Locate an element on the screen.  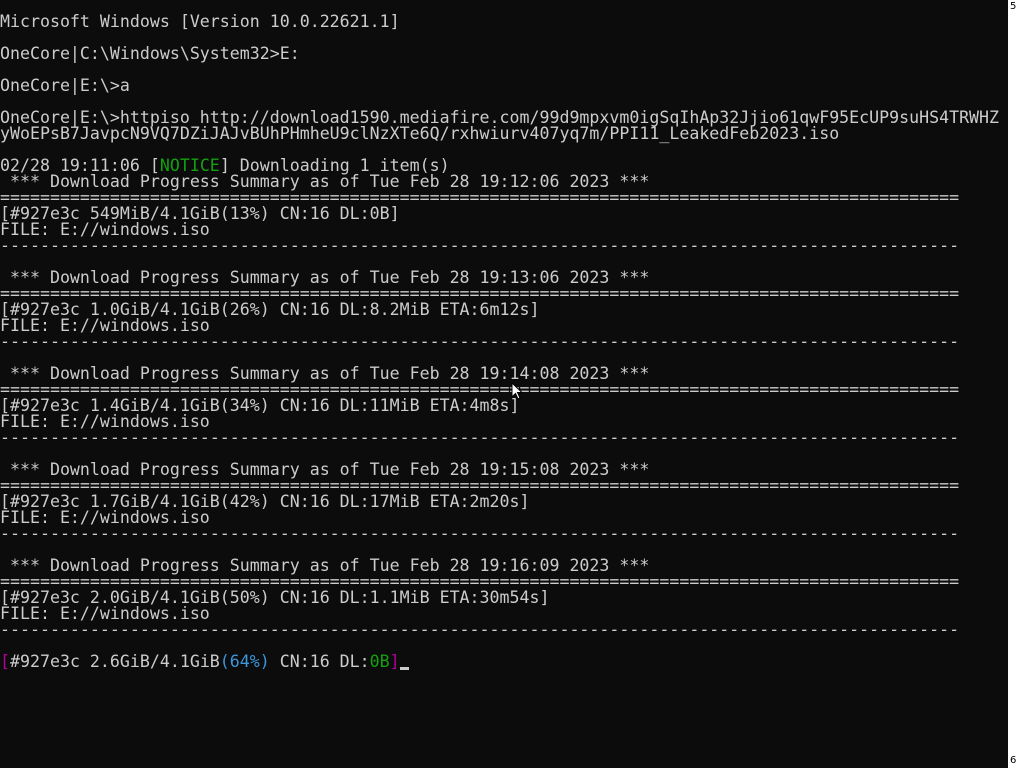
progress-percent: (64%) is located at coordinates (244, 661).